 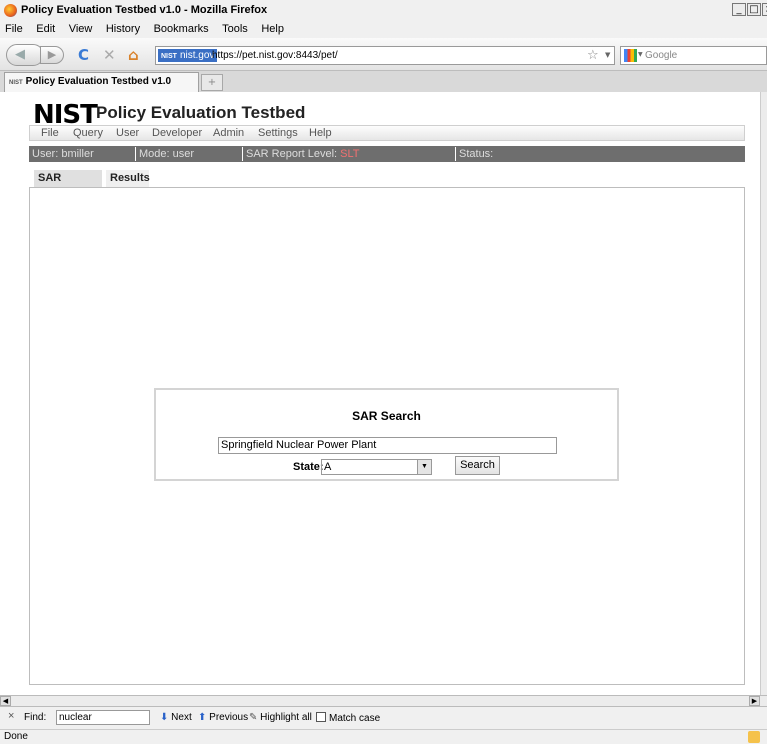 What do you see at coordinates (128, 178) in the screenshot?
I see `tab-results: Results` at bounding box center [128, 178].